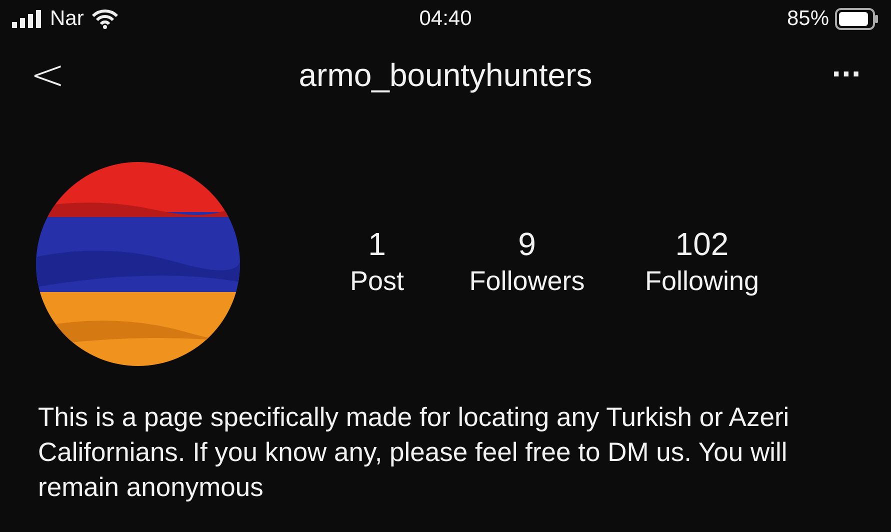 The width and height of the screenshot is (891, 532). I want to click on stat-label: Post, so click(377, 281).